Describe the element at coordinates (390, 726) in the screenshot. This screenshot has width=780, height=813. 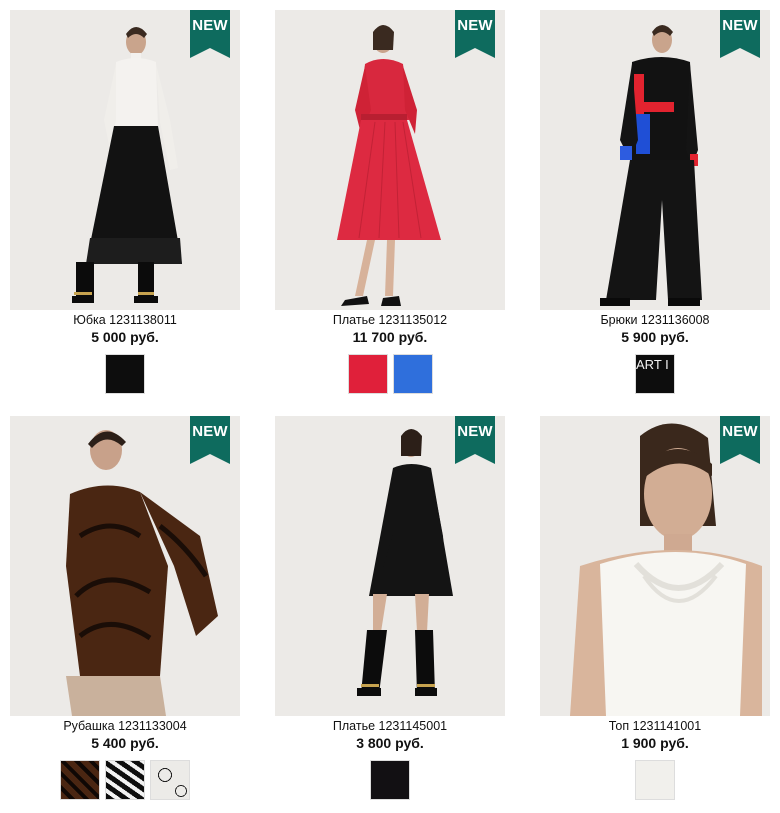
I see `product-title: Платье 1231145001` at that location.